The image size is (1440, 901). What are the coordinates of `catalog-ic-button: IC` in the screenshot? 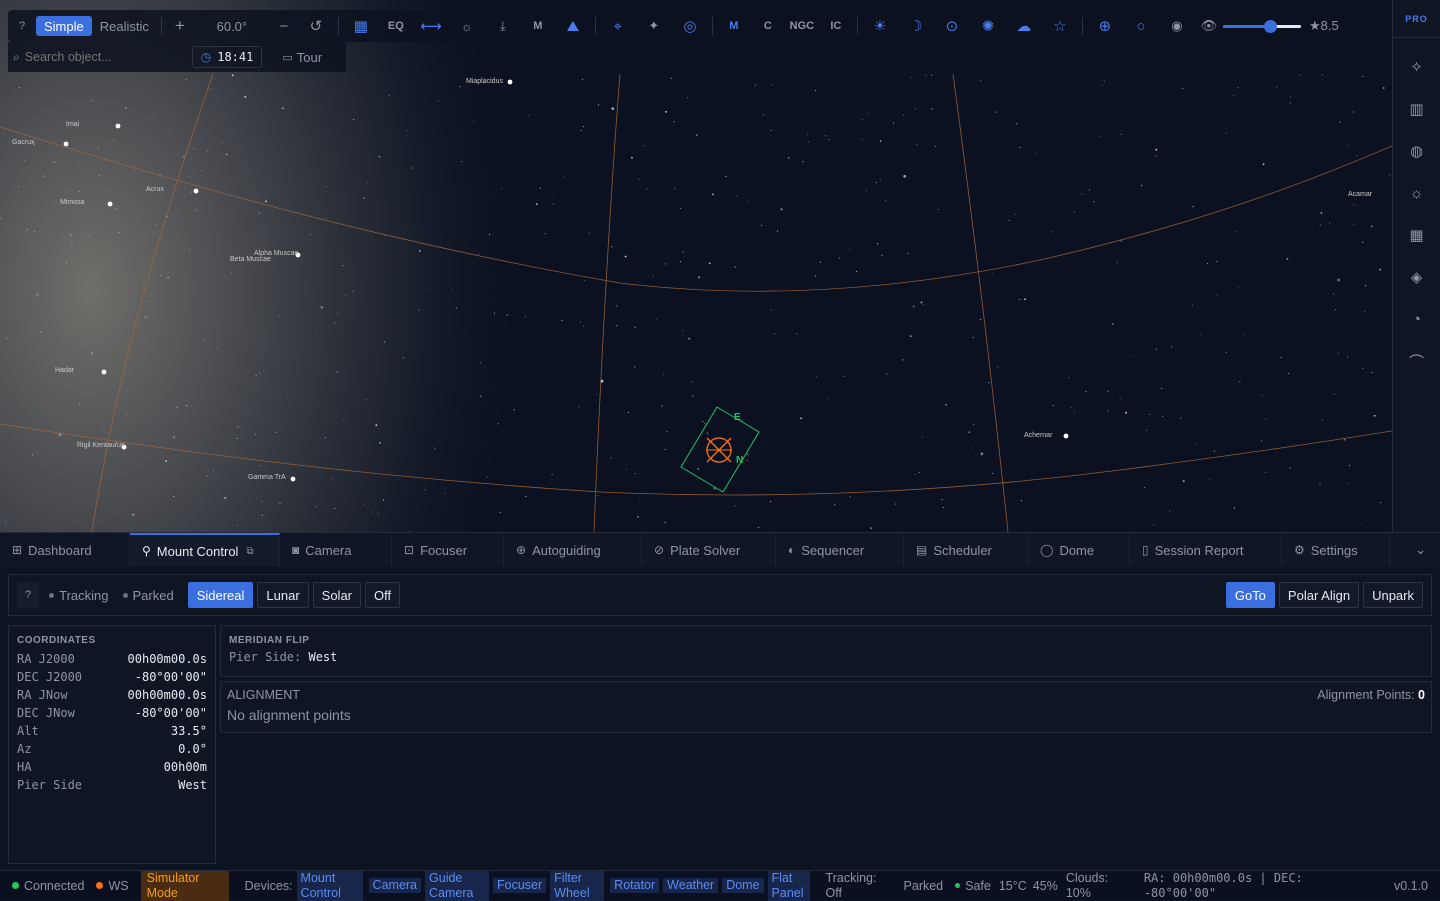 It's located at (836, 26).